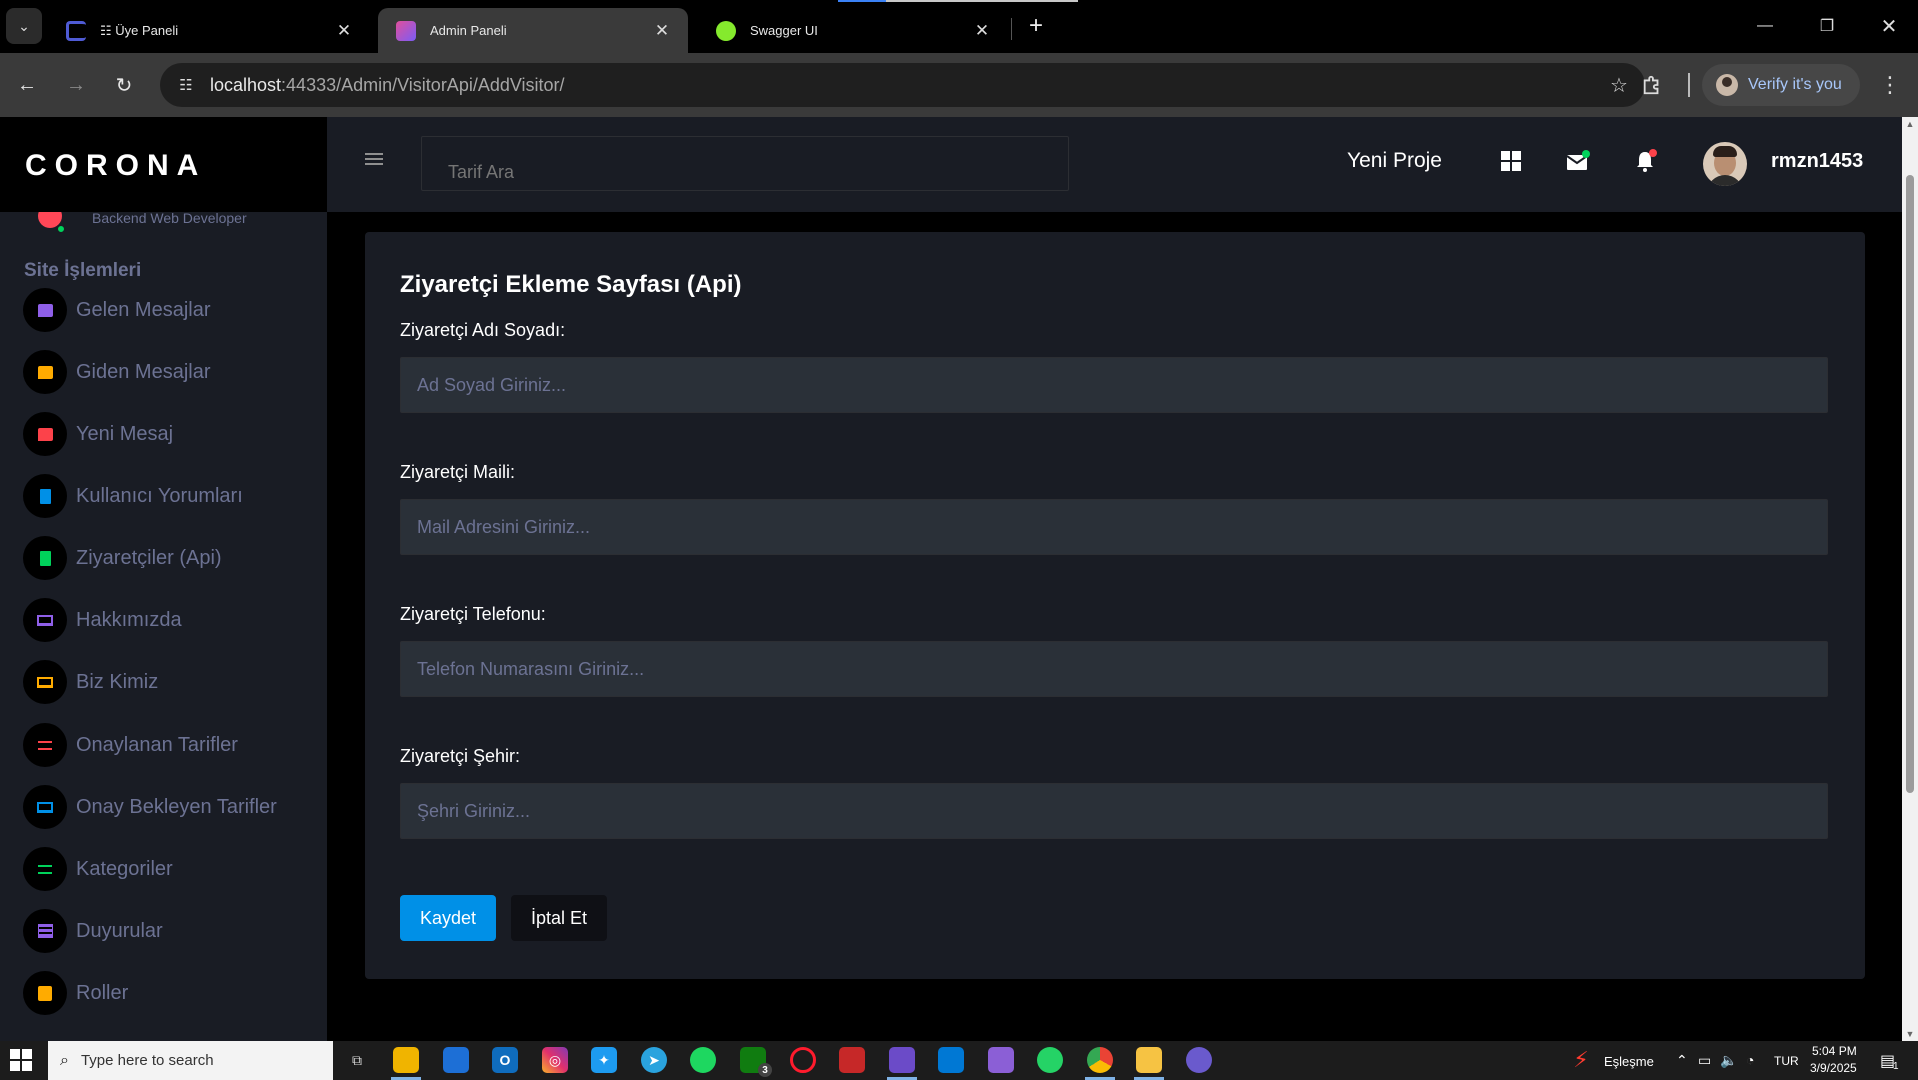 This screenshot has height=1080, width=1918. What do you see at coordinates (115, 166) in the screenshot?
I see `brand-logo: CORONA` at bounding box center [115, 166].